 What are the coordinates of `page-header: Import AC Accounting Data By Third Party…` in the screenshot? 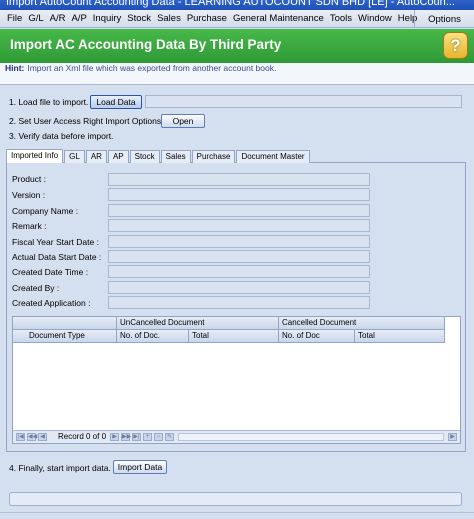 It's located at (237, 46).